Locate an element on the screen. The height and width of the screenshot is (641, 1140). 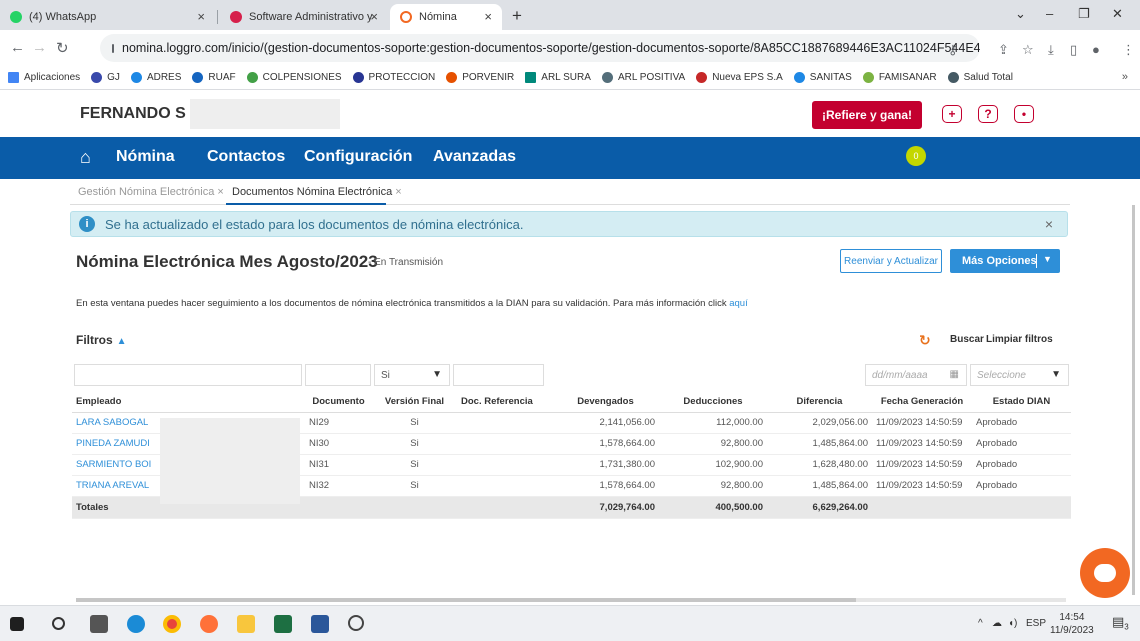
bookmark-porvenir: PORVENIR is located at coordinates (480, 77).